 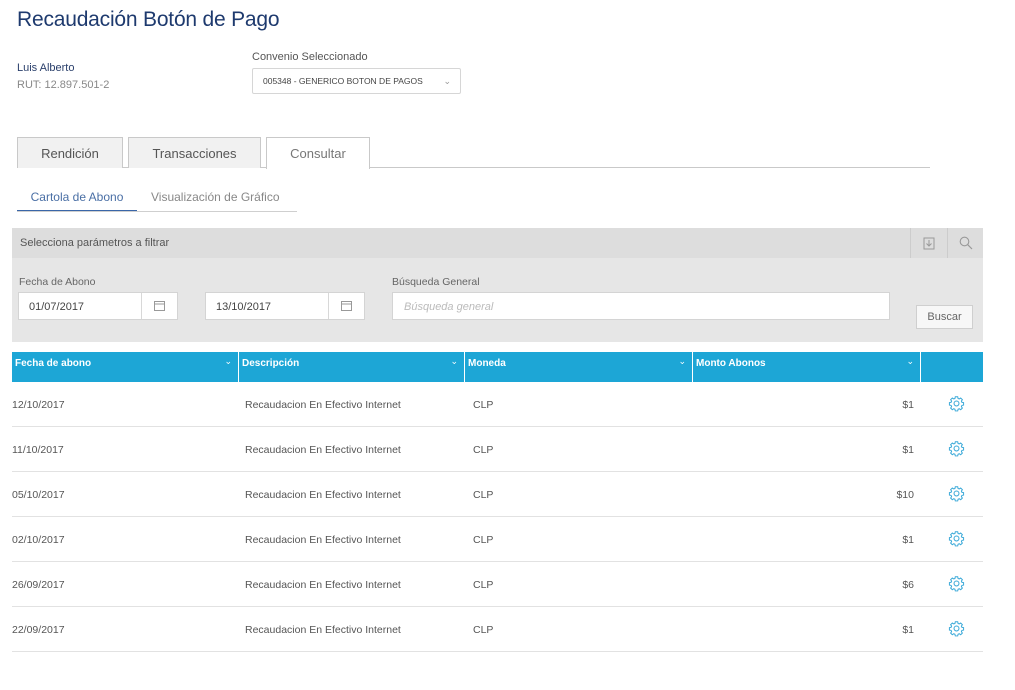 What do you see at coordinates (244, 307) in the screenshot?
I see `date-to-value: 13/10/2017` at bounding box center [244, 307].